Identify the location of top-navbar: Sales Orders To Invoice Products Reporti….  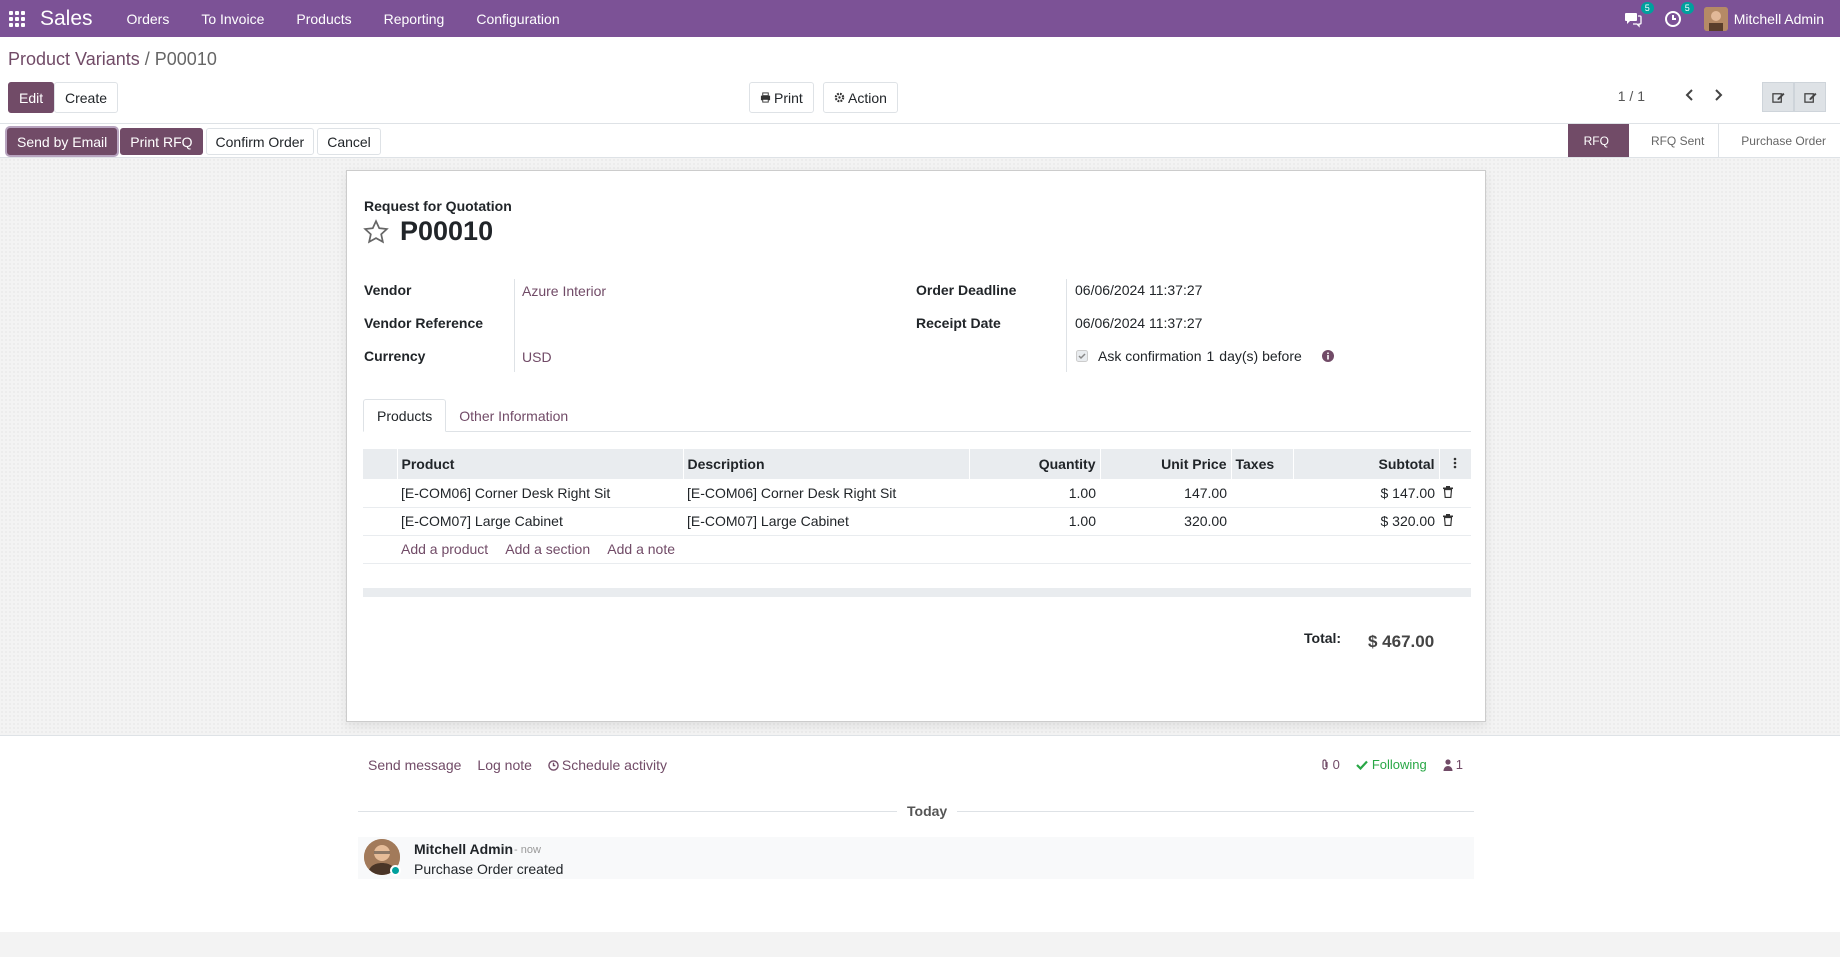
(920, 18).